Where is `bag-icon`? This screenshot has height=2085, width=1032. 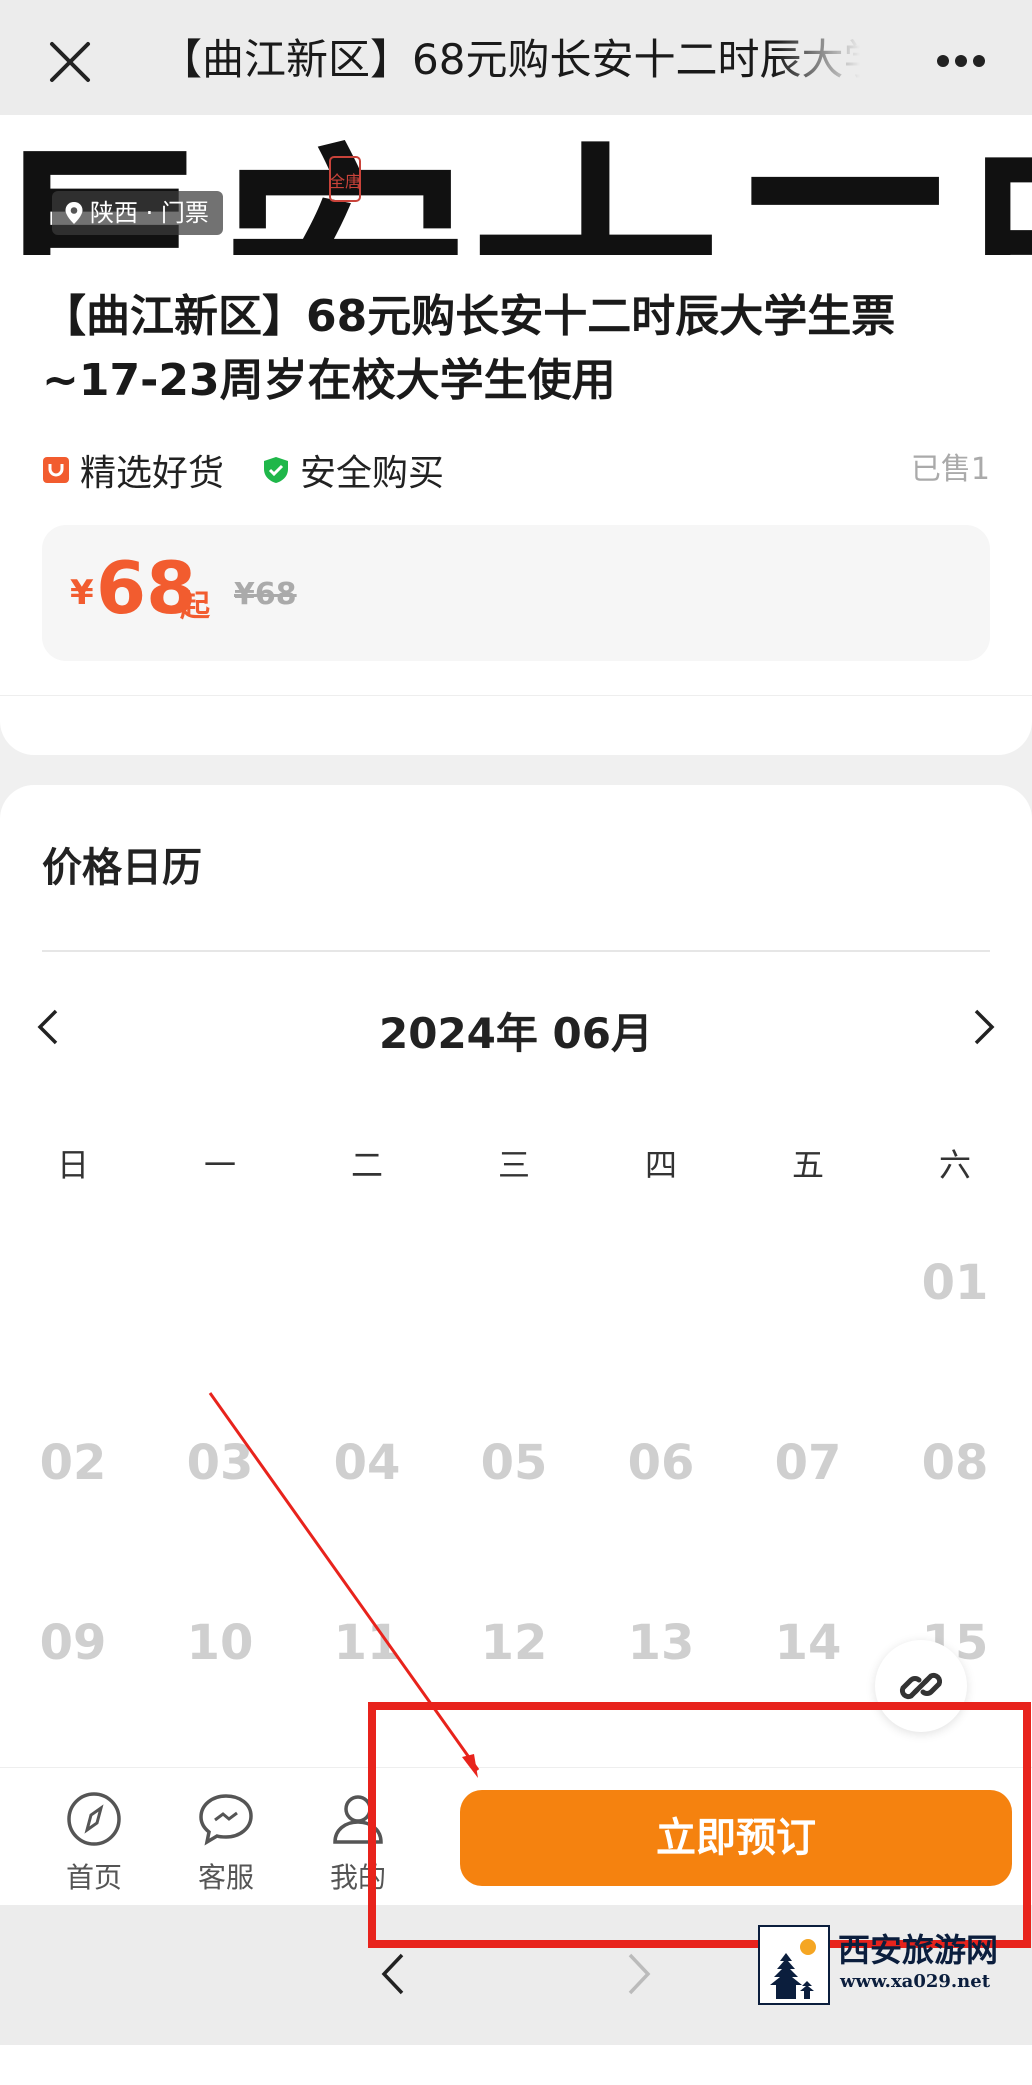
bag-icon is located at coordinates (56, 470).